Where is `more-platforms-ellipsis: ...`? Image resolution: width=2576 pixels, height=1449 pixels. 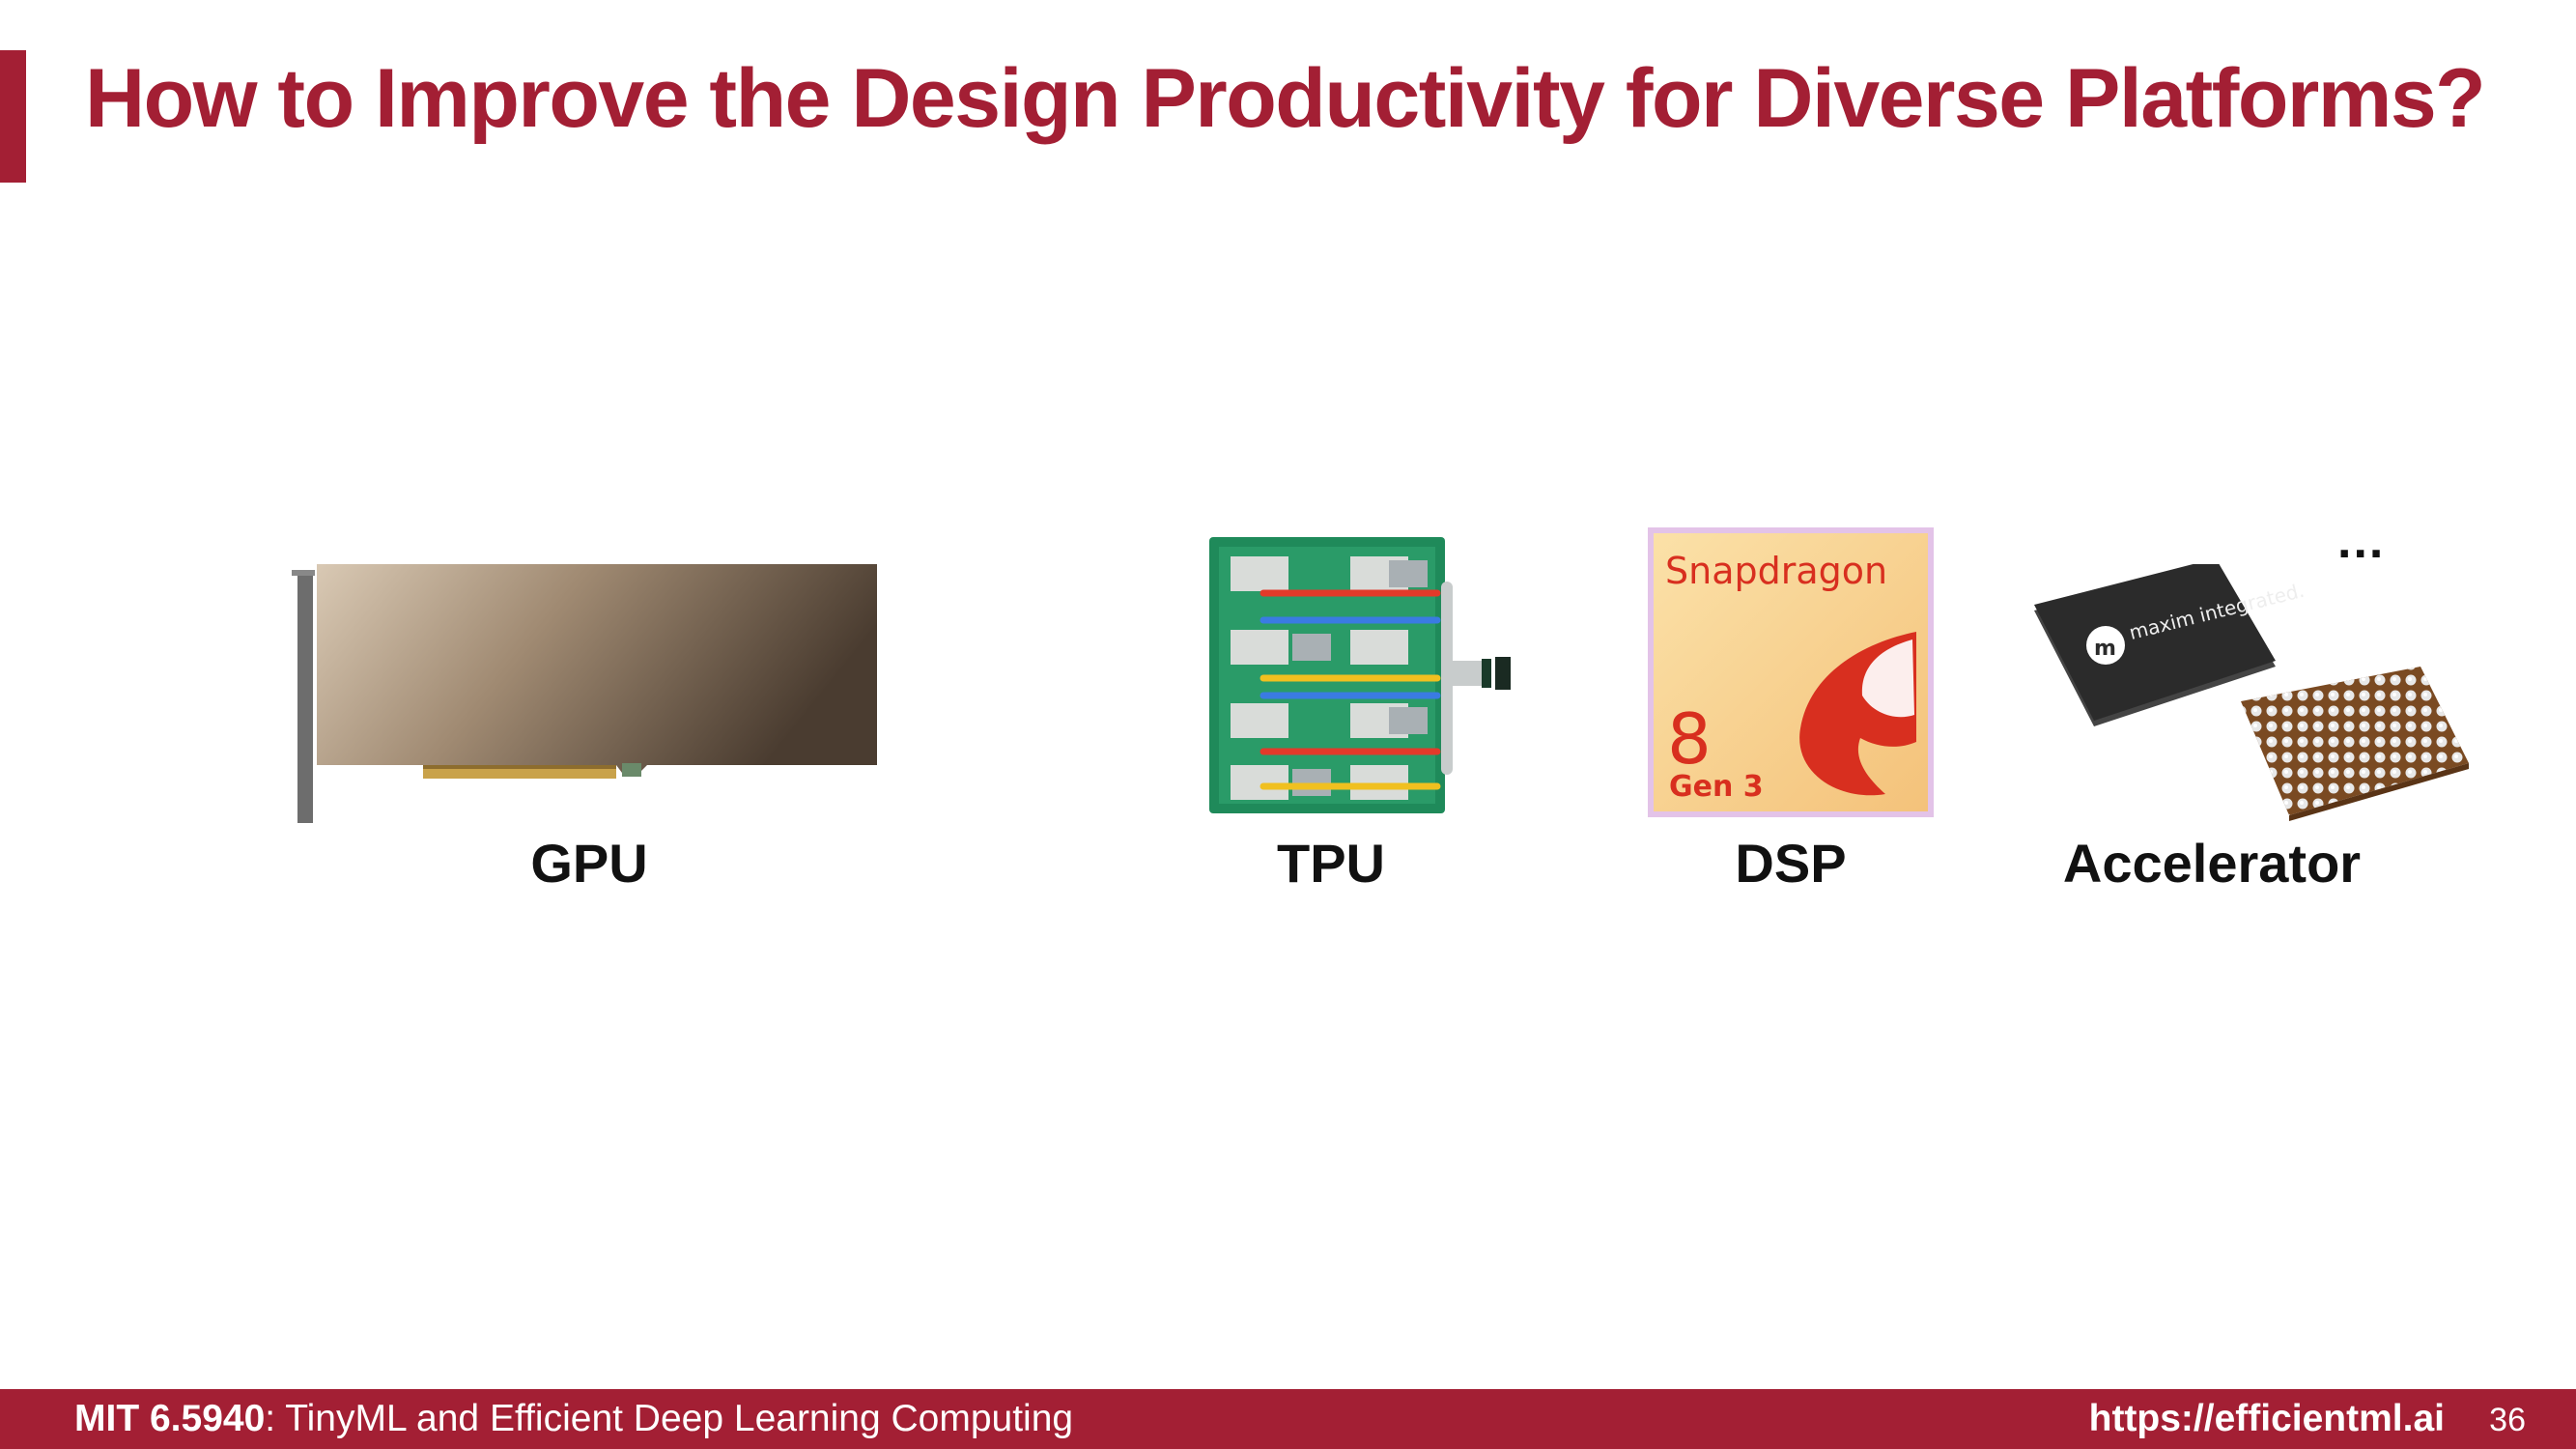 more-platforms-ellipsis: ... is located at coordinates (2361, 541).